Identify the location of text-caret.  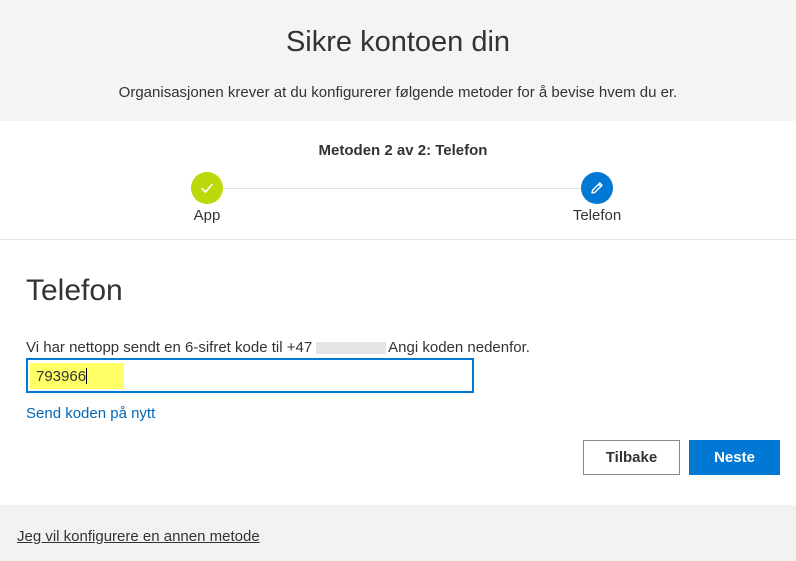
(87, 376).